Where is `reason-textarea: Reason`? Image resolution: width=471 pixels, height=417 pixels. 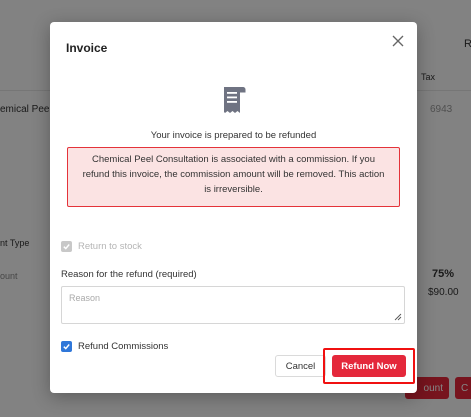
reason-textarea: Reason is located at coordinates (233, 305).